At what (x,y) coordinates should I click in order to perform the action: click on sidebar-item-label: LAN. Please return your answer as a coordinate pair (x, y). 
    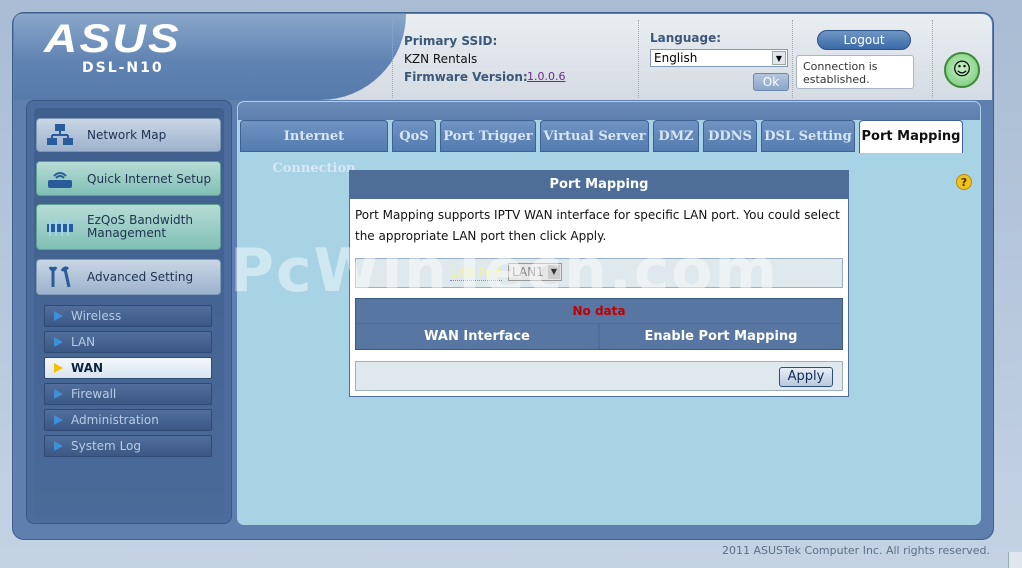
    Looking at the image, I should click on (83, 342).